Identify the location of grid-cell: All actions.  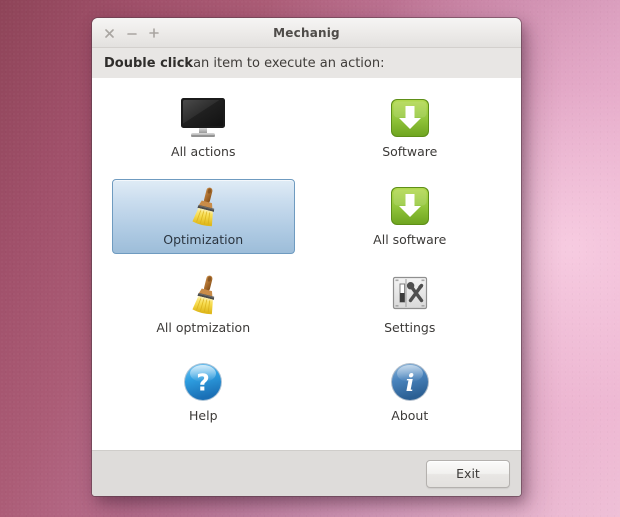
(203, 128).